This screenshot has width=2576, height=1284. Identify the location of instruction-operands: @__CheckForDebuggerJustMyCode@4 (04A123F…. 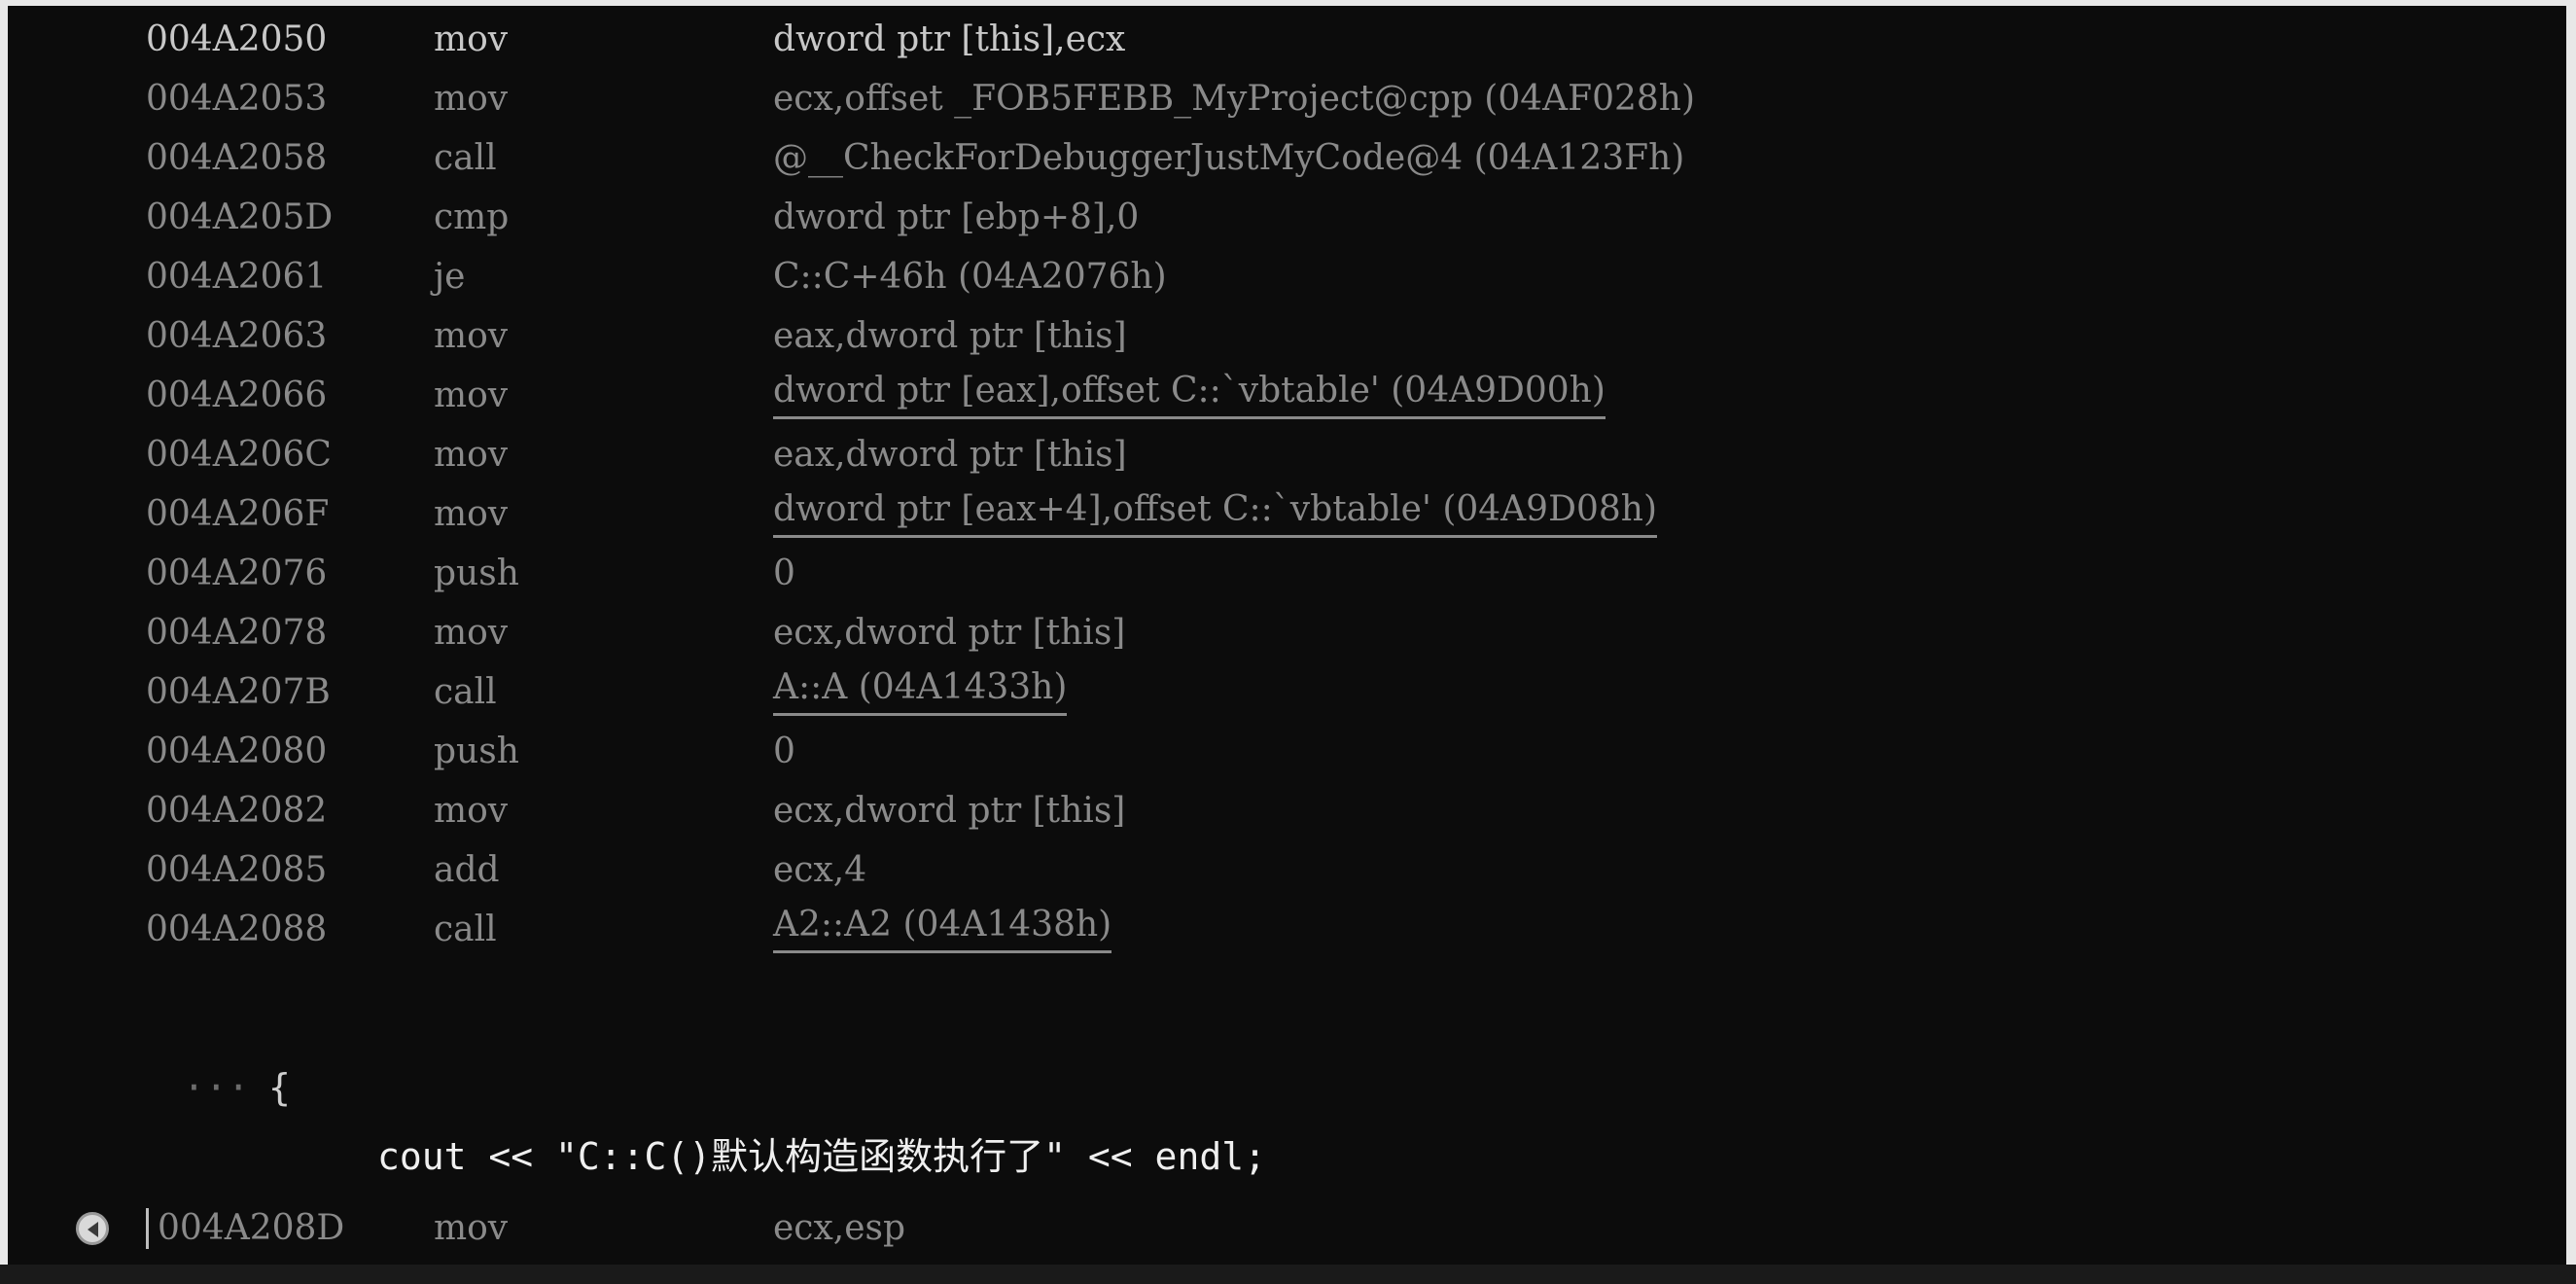
(1229, 158).